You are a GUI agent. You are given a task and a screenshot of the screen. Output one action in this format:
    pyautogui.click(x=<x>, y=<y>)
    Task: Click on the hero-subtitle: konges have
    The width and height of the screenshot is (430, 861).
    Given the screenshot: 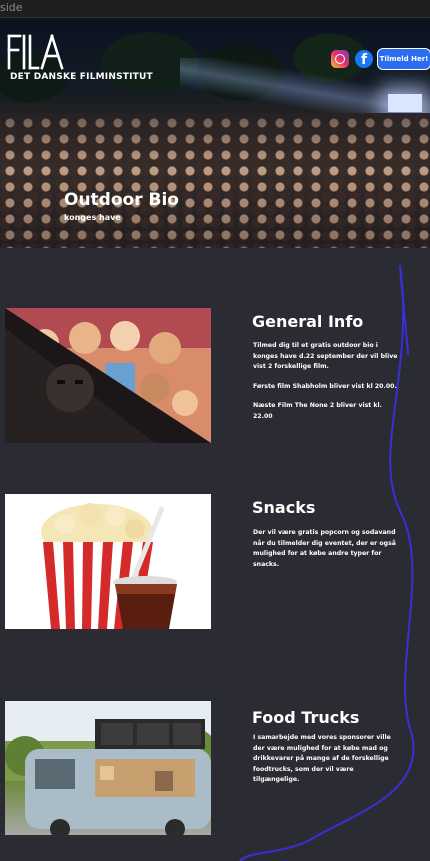 What is the action you would take?
    pyautogui.click(x=92, y=217)
    